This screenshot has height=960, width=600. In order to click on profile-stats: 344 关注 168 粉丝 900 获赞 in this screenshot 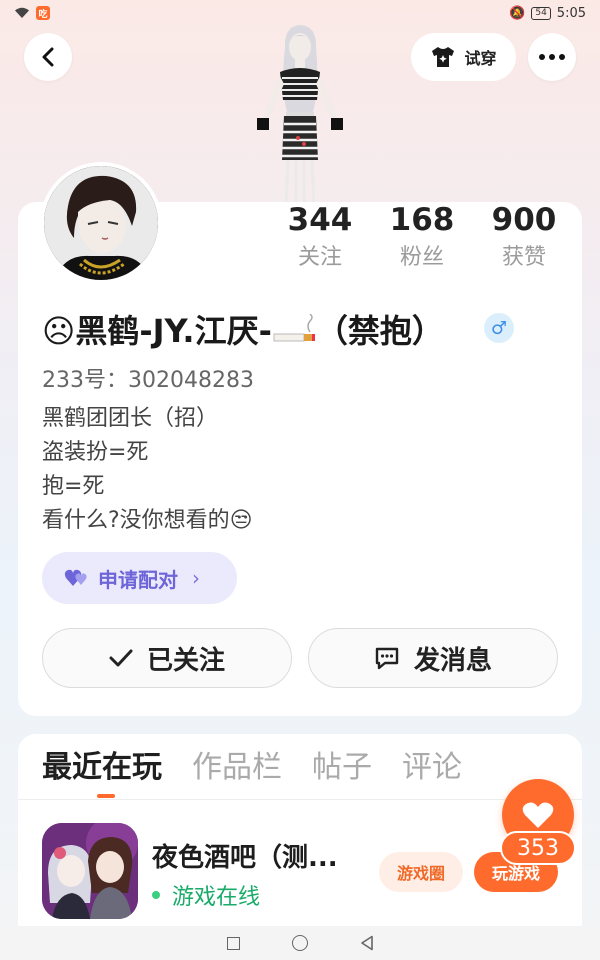, I will do `click(425, 237)`.